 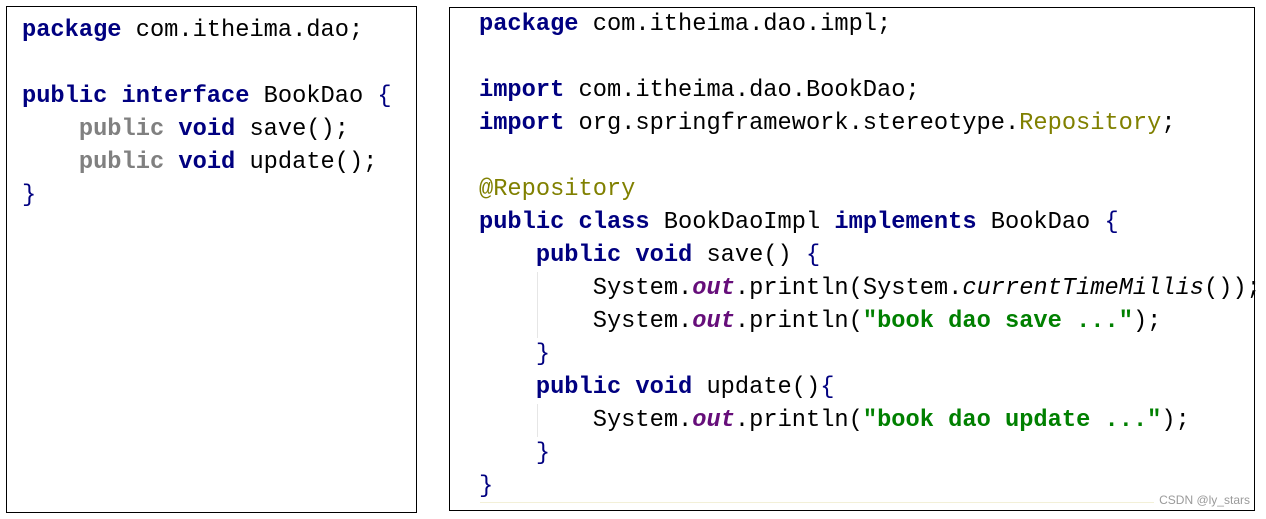 What do you see at coordinates (1204, 500) in the screenshot?
I see `watermark: CSDN @ly_stars` at bounding box center [1204, 500].